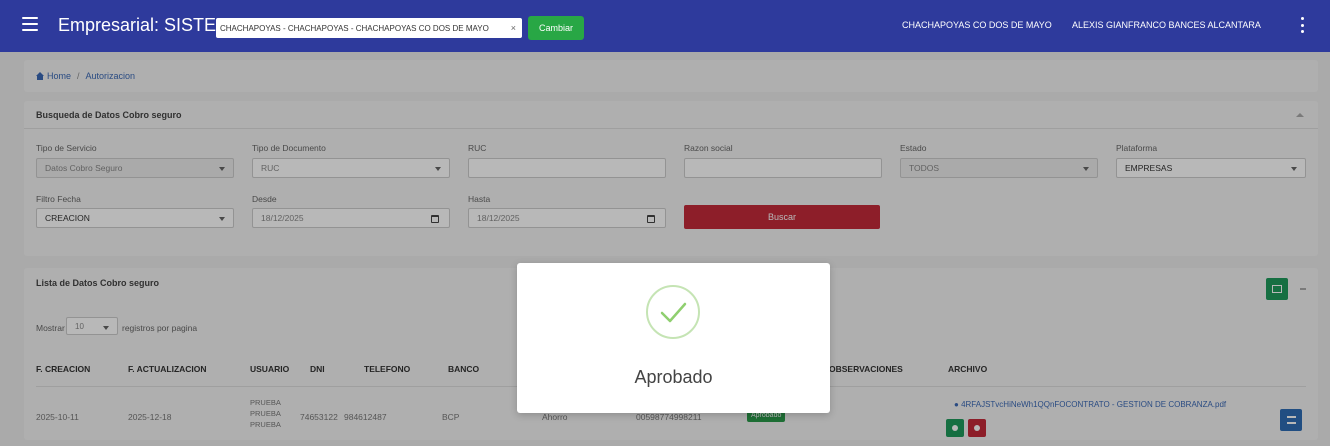  Describe the element at coordinates (30, 24) in the screenshot. I see `menu-icon` at that location.